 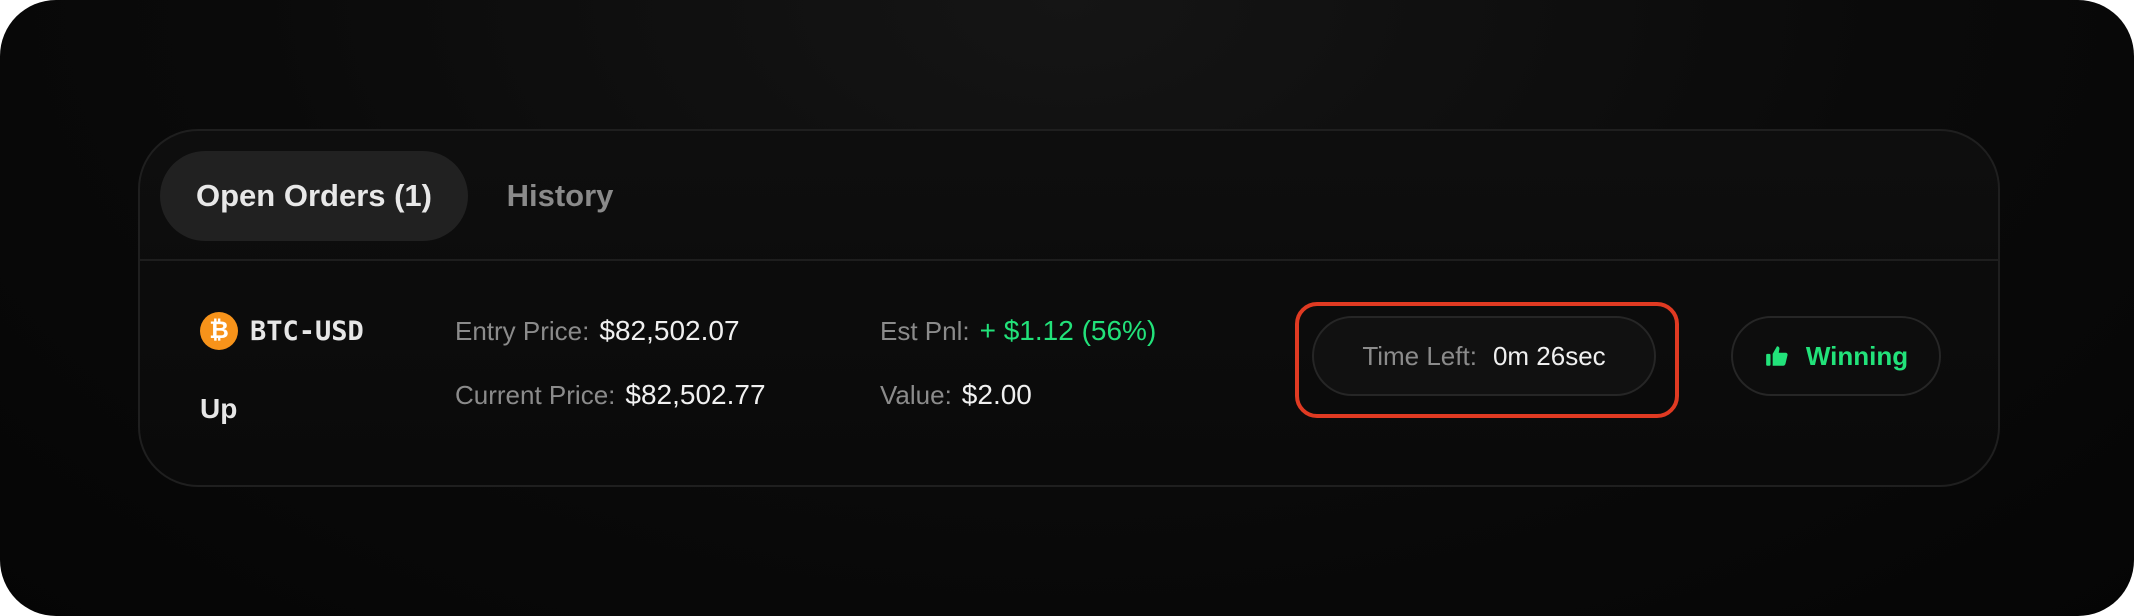 What do you see at coordinates (535, 394) in the screenshot?
I see `current-price-label: Current Price:` at bounding box center [535, 394].